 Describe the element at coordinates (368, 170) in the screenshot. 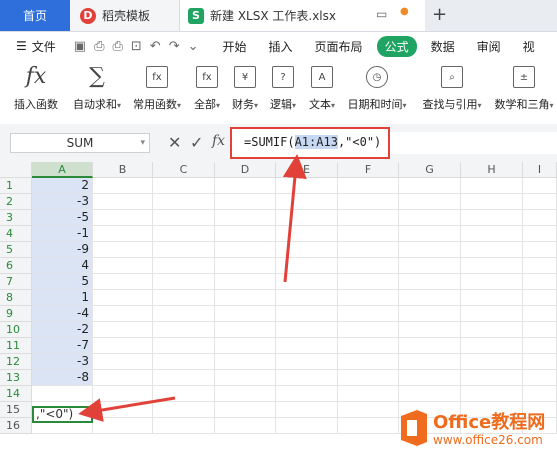

I see `column-header-f: F` at that location.